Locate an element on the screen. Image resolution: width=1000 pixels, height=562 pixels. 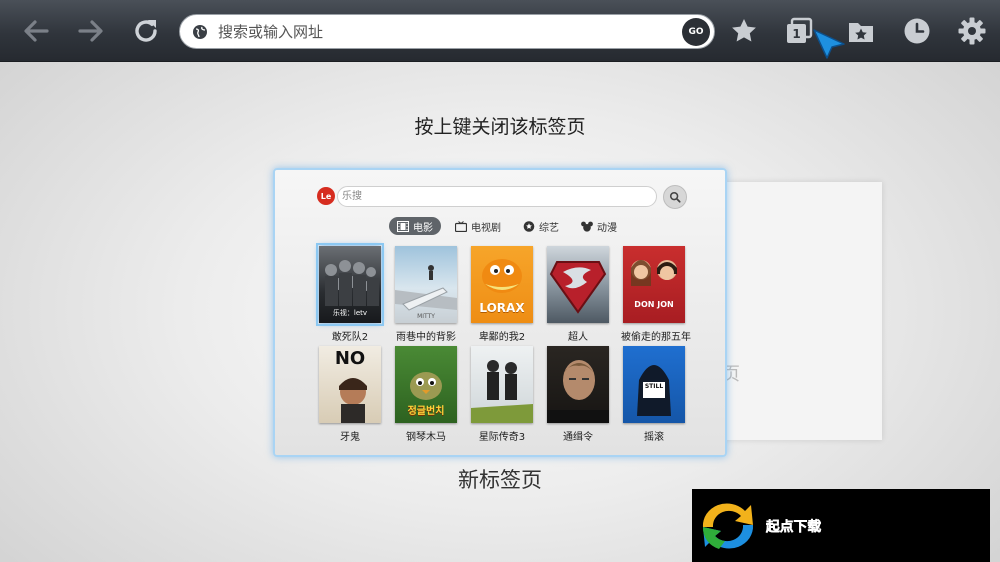
qidian-watermark-text: 起点下载 is located at coordinates (793, 526).